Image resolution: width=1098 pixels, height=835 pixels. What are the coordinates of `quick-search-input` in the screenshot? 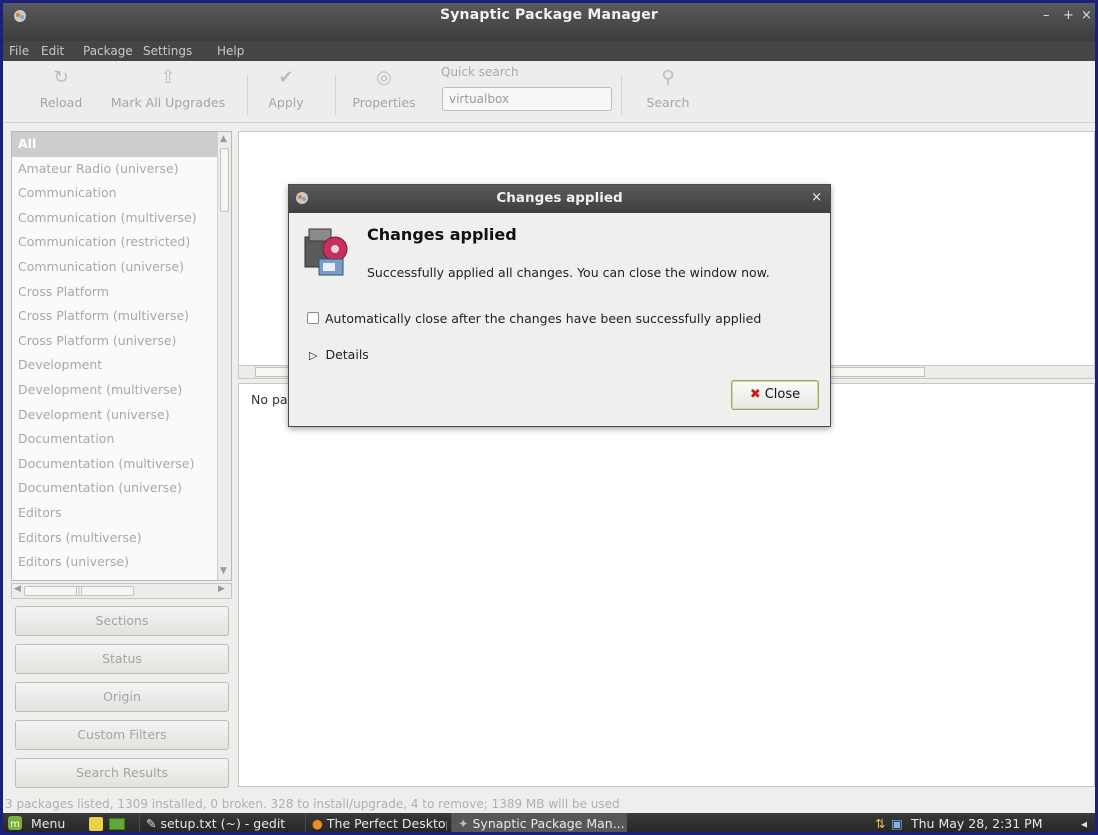 It's located at (527, 99).